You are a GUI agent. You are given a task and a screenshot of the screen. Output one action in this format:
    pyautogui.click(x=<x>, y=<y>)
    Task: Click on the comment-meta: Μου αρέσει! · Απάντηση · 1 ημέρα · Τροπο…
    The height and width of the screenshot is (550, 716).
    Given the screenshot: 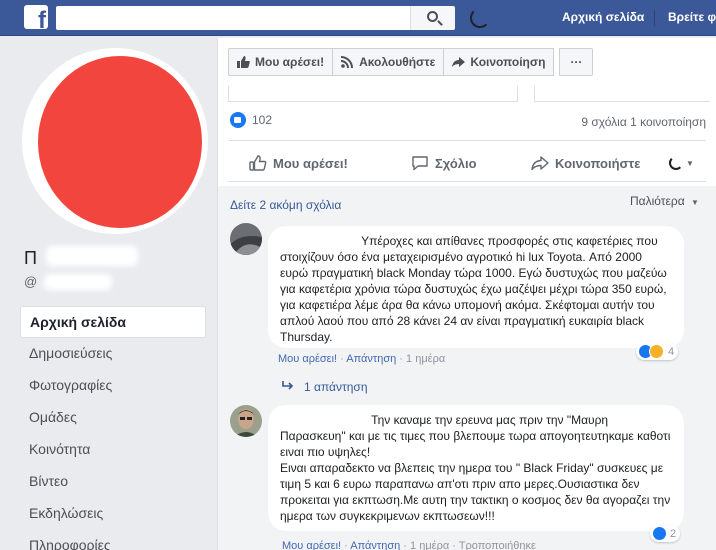 What is the action you would take?
    pyautogui.click(x=409, y=545)
    